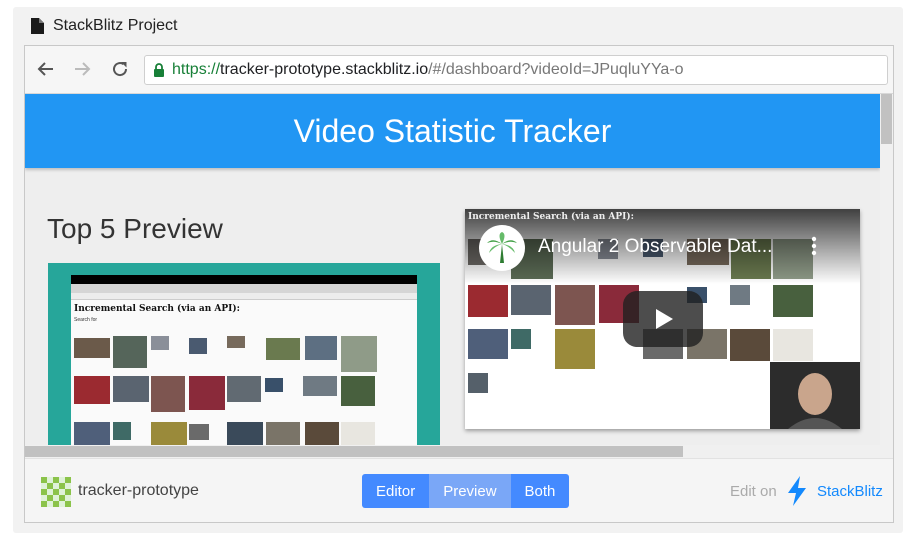 Image resolution: width=916 pixels, height=549 pixels. I want to click on reload-button, so click(120, 69).